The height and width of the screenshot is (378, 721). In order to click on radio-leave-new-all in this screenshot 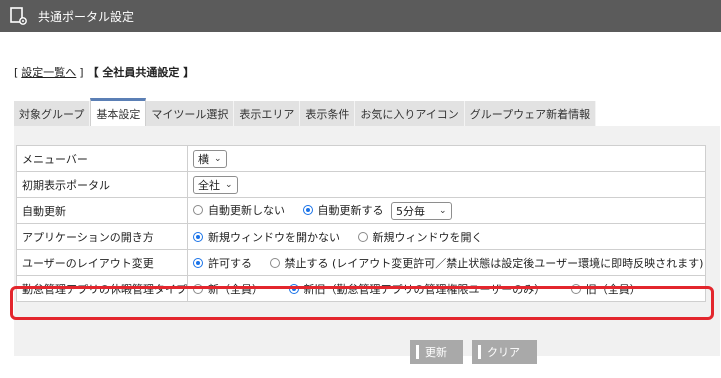, I will do `click(198, 288)`.